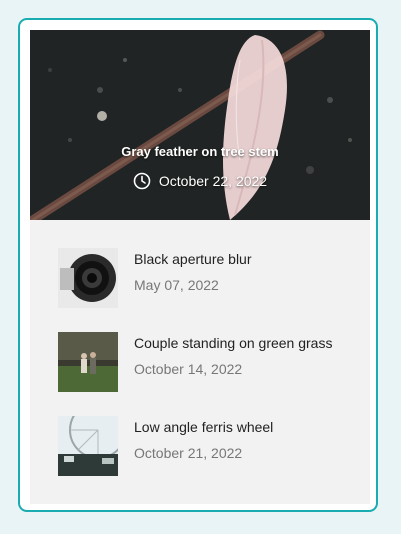 Image resolution: width=401 pixels, height=534 pixels. I want to click on post-title: Low angle ferris wheel, so click(203, 427).